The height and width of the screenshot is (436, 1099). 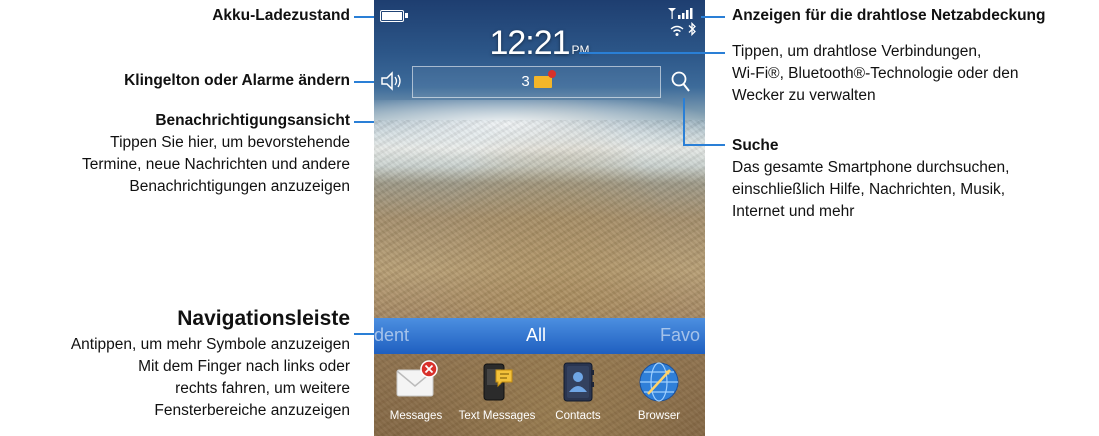 What do you see at coordinates (525, 81) in the screenshot?
I see `notification-count: 3` at bounding box center [525, 81].